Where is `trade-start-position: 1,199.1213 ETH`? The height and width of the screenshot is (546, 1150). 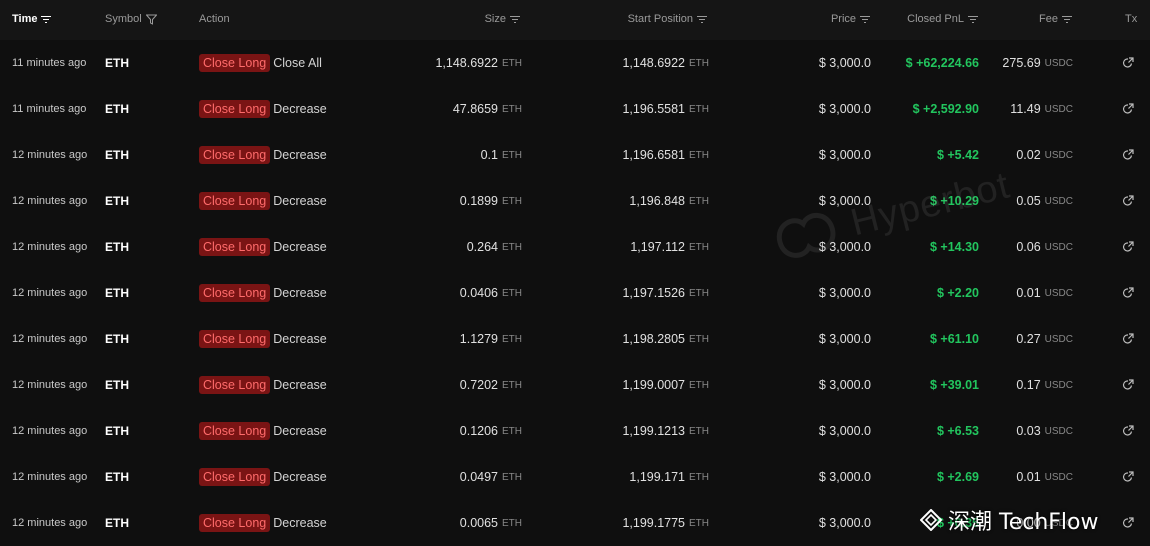 trade-start-position: 1,199.1213 ETH is located at coordinates (665, 431).